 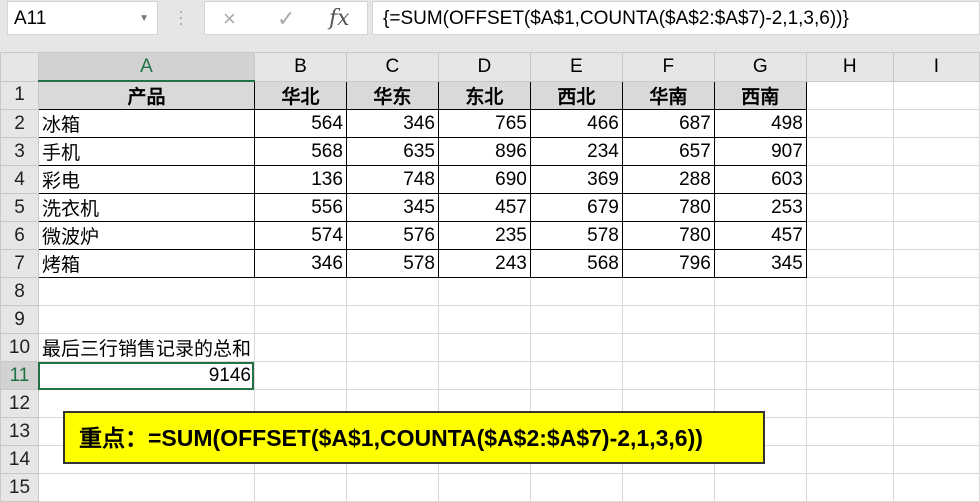 I want to click on data-cell: 690, so click(x=484, y=179).